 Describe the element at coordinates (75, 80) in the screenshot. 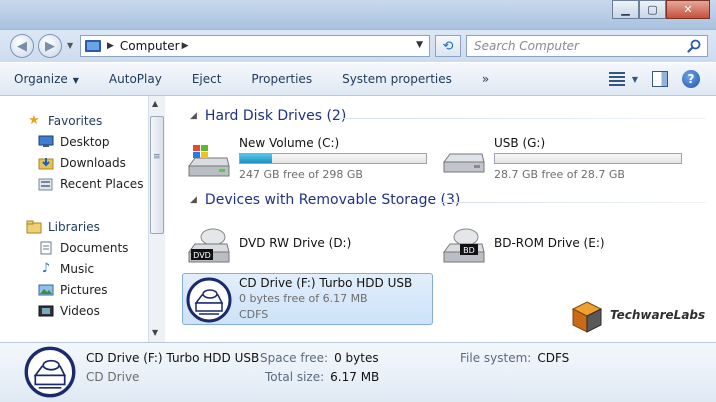

I see `chevron-down-icon: ▼` at that location.